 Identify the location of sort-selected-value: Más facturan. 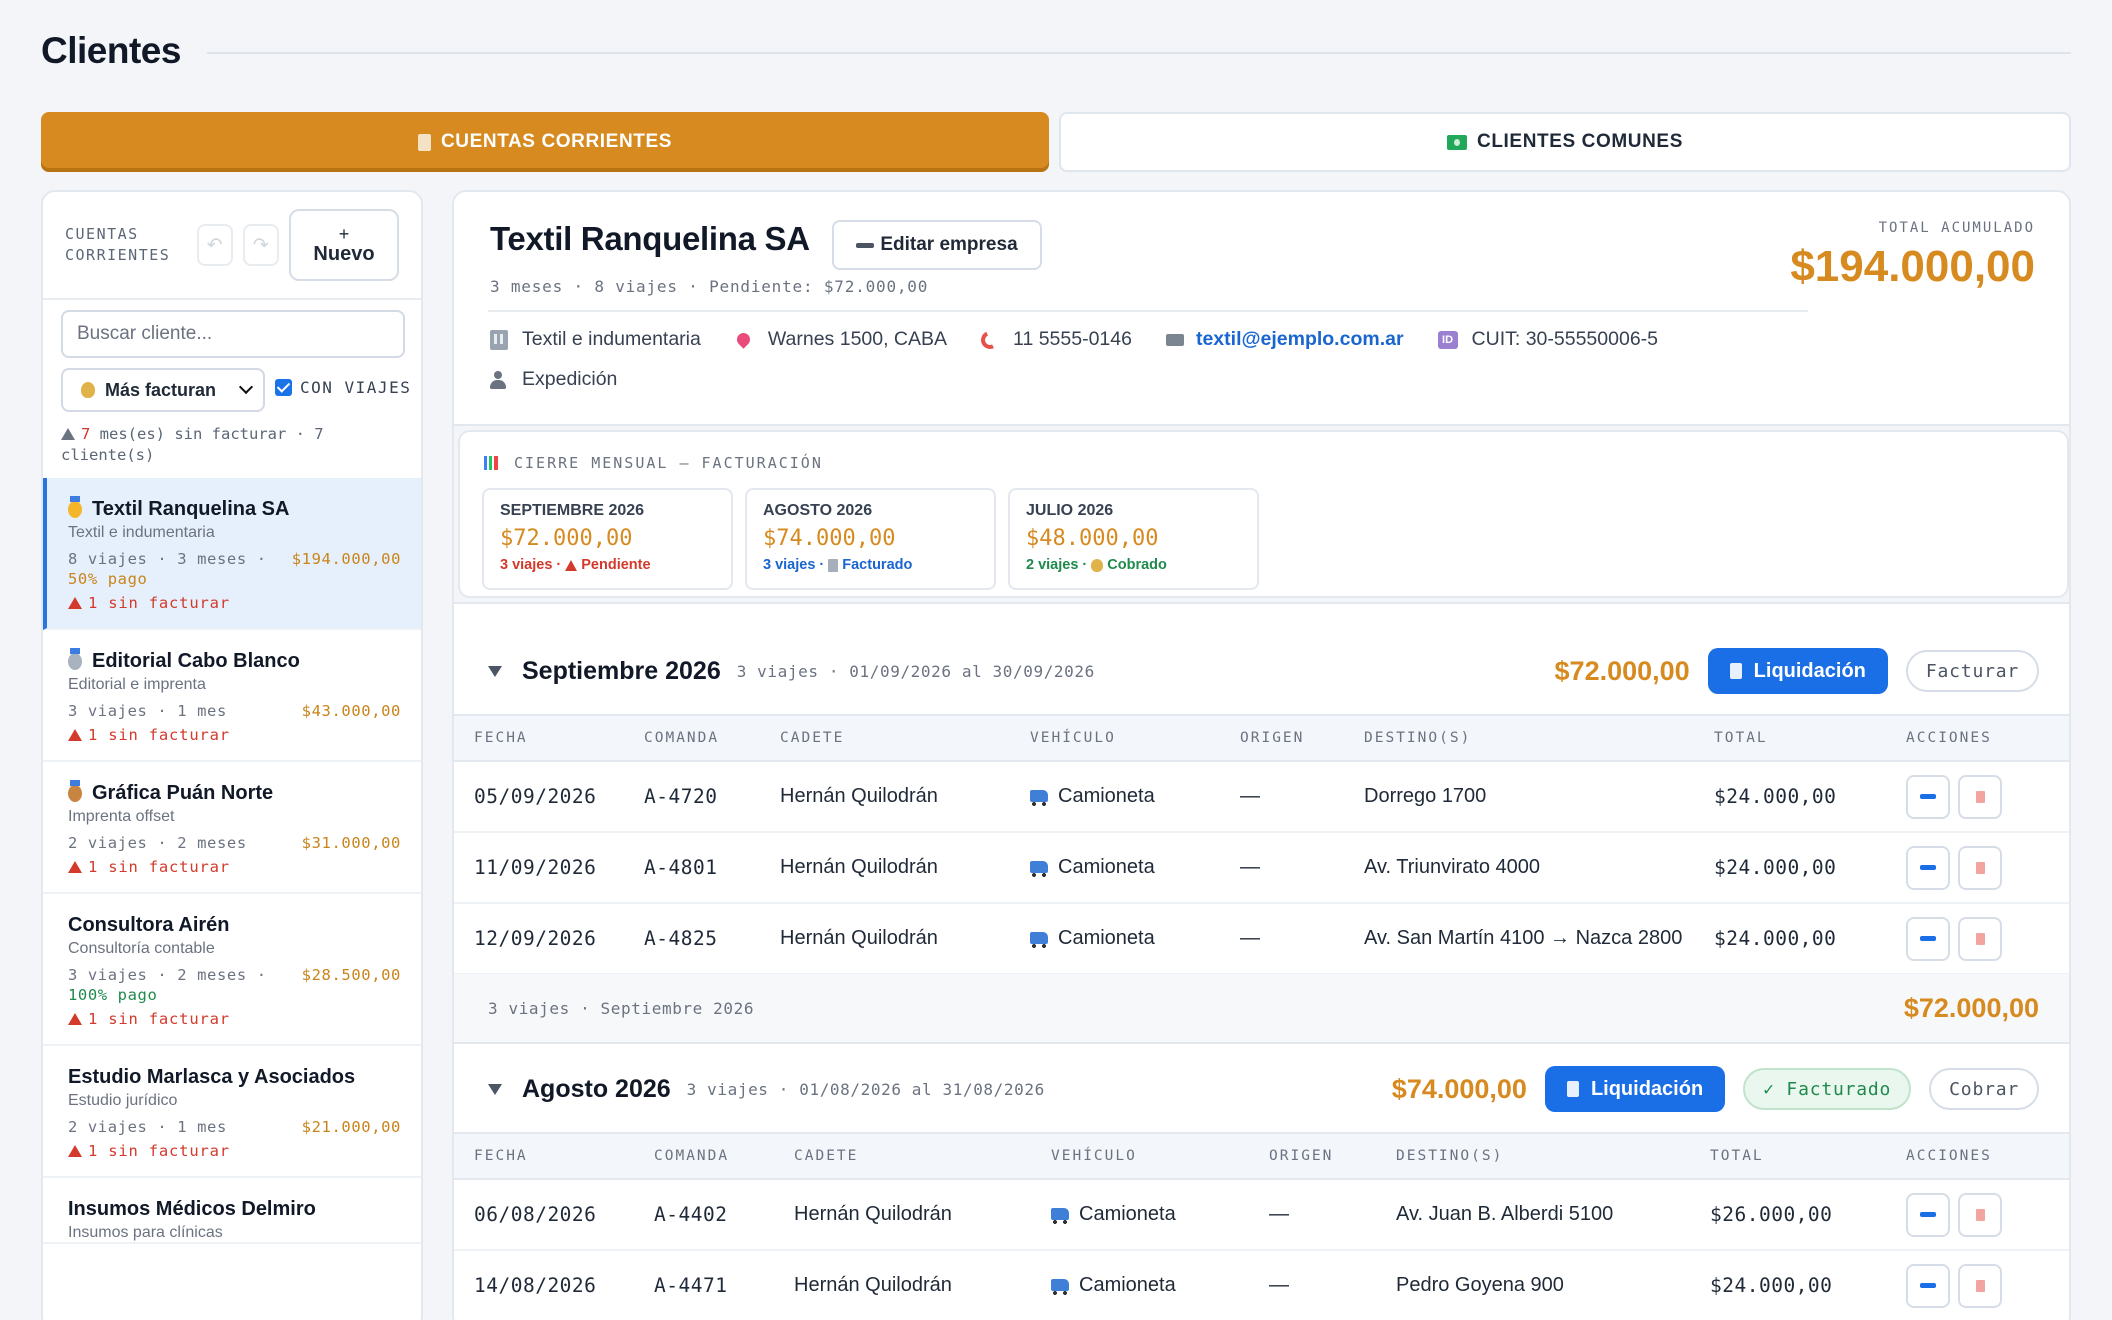
(161, 389).